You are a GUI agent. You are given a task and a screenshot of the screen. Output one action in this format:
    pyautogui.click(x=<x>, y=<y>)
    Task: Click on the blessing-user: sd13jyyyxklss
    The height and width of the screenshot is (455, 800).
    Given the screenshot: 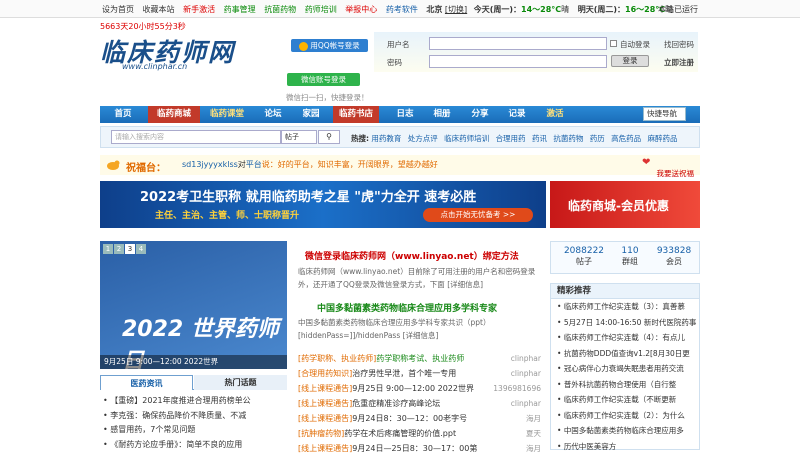 What is the action you would take?
    pyautogui.click(x=210, y=164)
    